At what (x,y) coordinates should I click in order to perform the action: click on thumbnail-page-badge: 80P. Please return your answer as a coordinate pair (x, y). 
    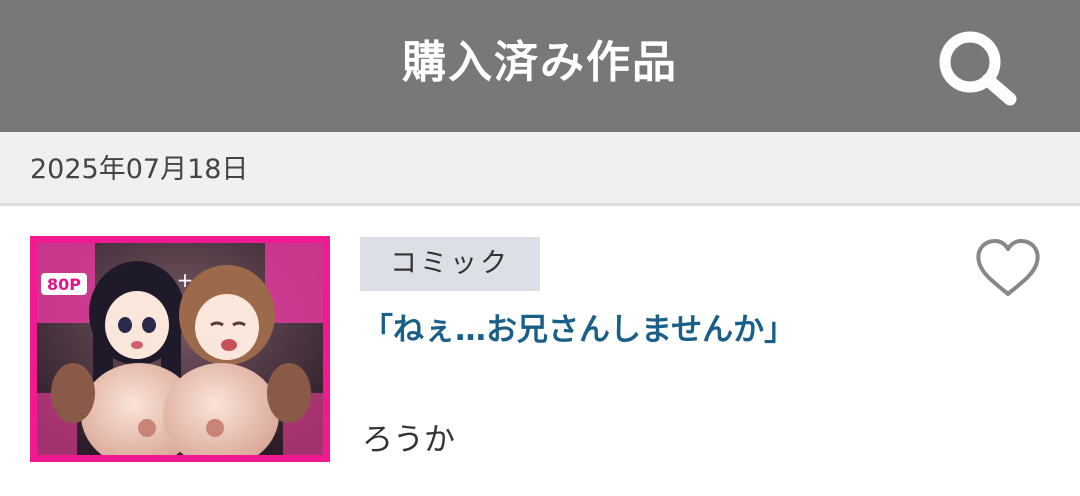
    Looking at the image, I should click on (64, 284).